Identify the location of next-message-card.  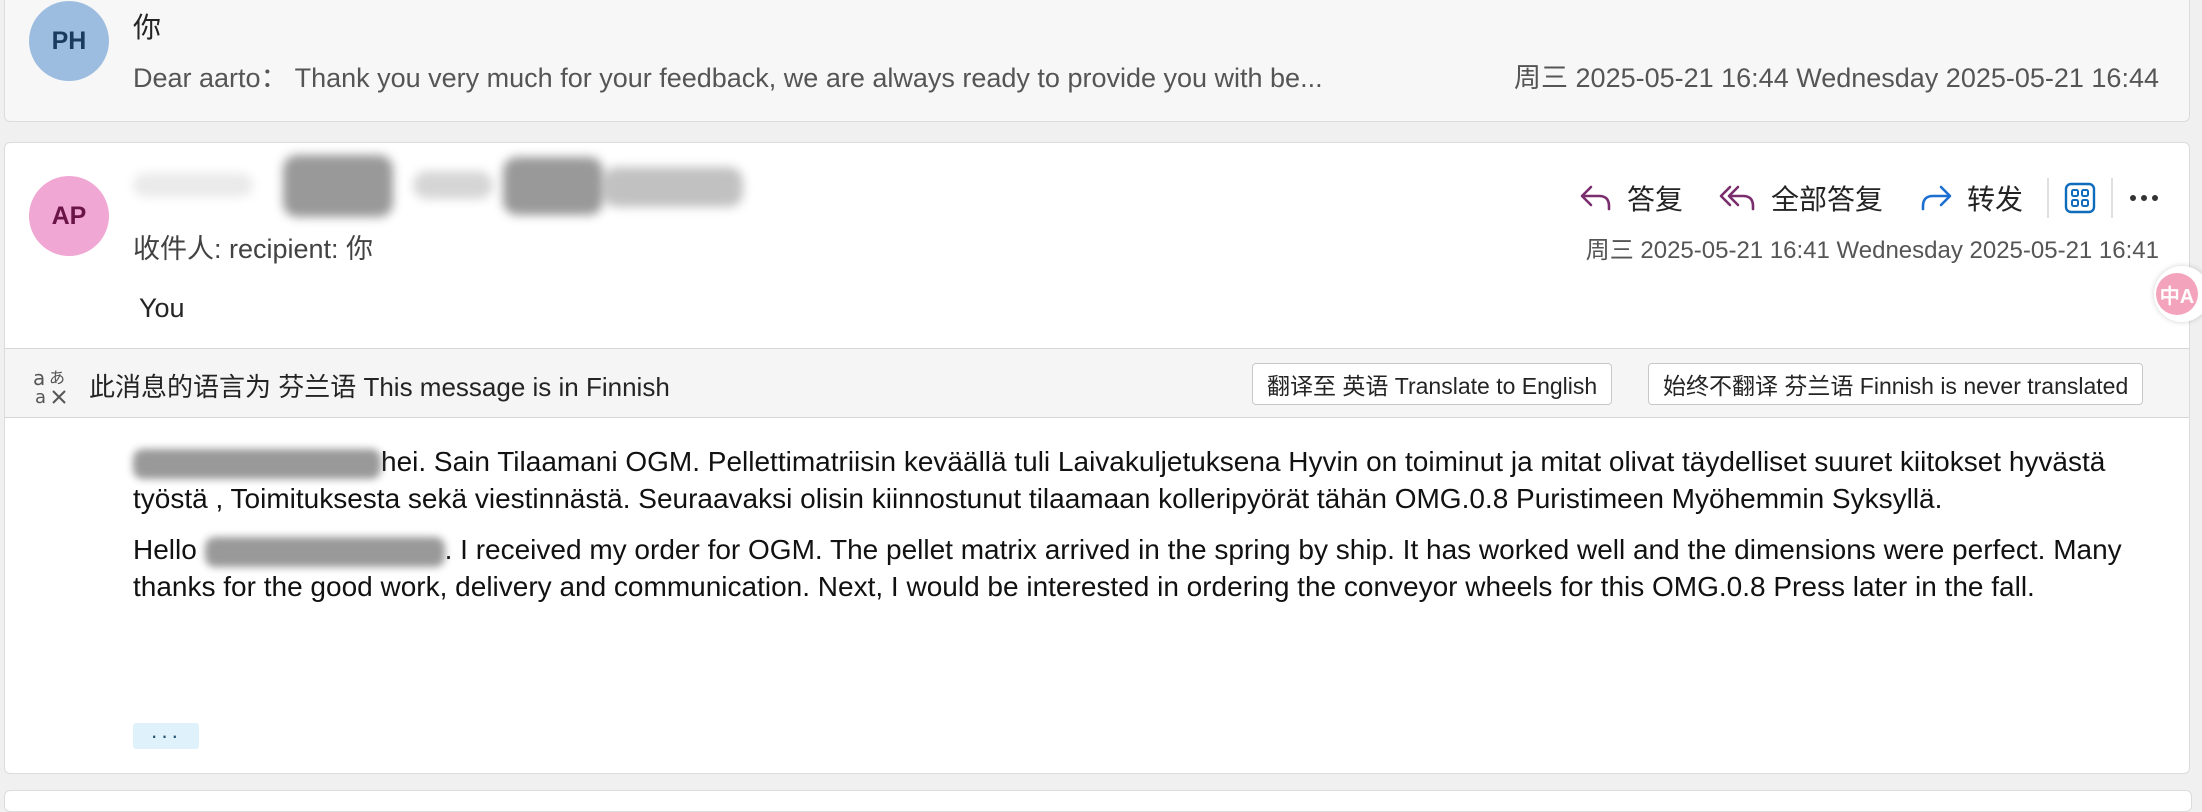
(1098, 801).